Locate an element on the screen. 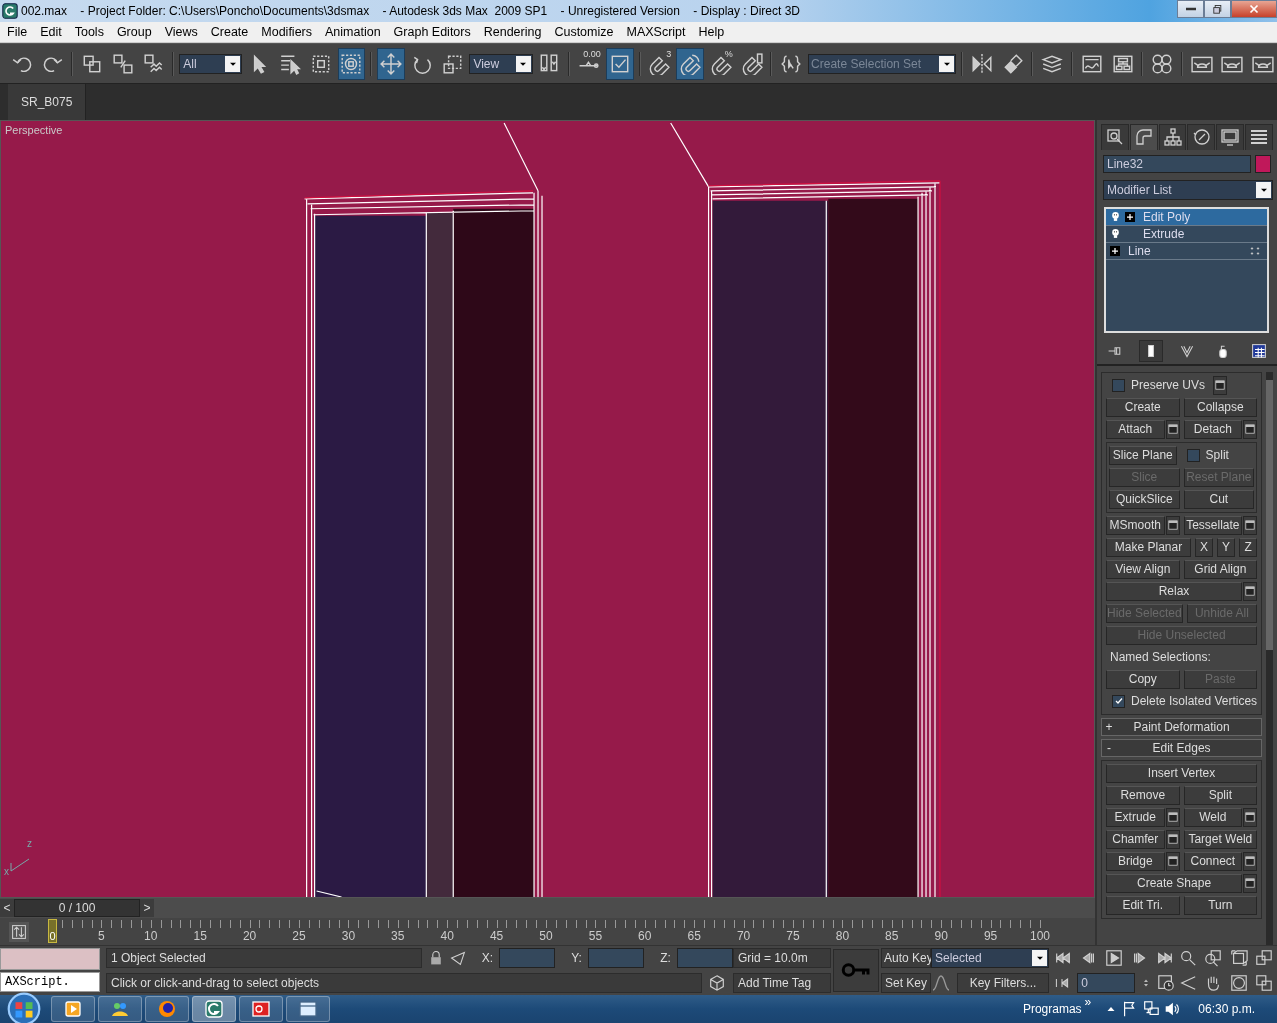  command-button: Bridge is located at coordinates (1135, 861).